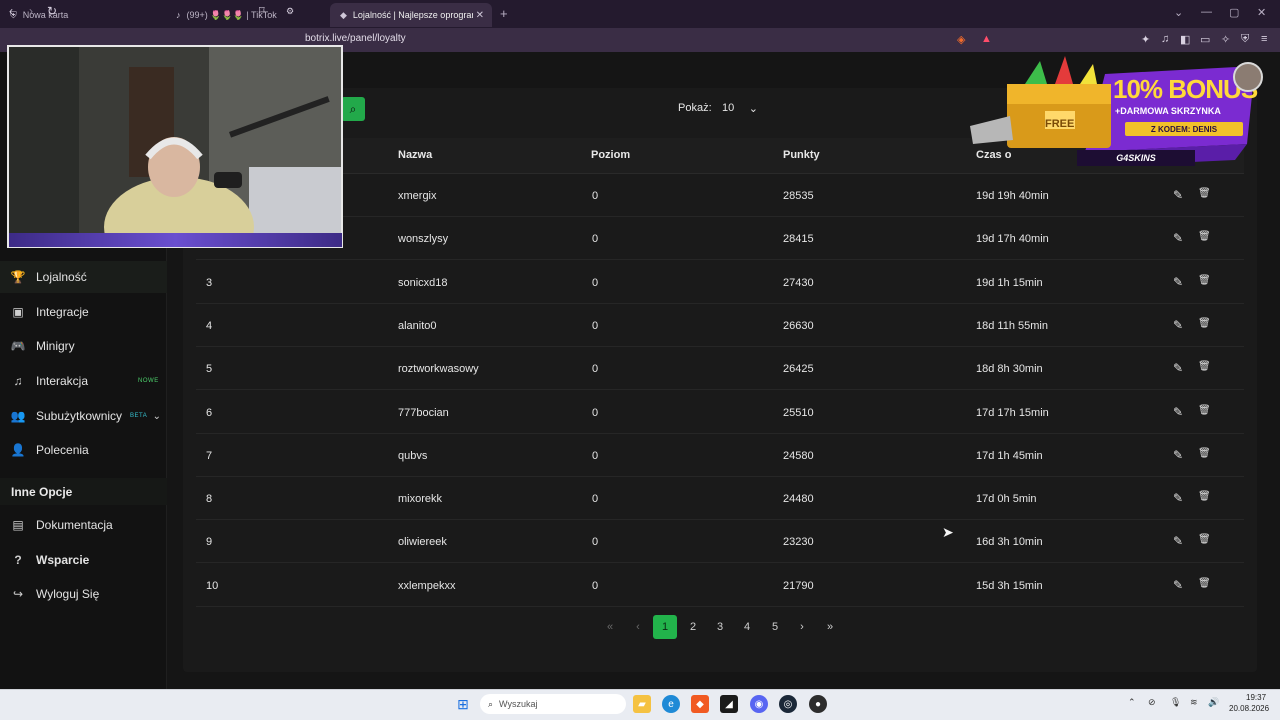  What do you see at coordinates (798, 412) in the screenshot?
I see `points-cell: 25510` at bounding box center [798, 412].